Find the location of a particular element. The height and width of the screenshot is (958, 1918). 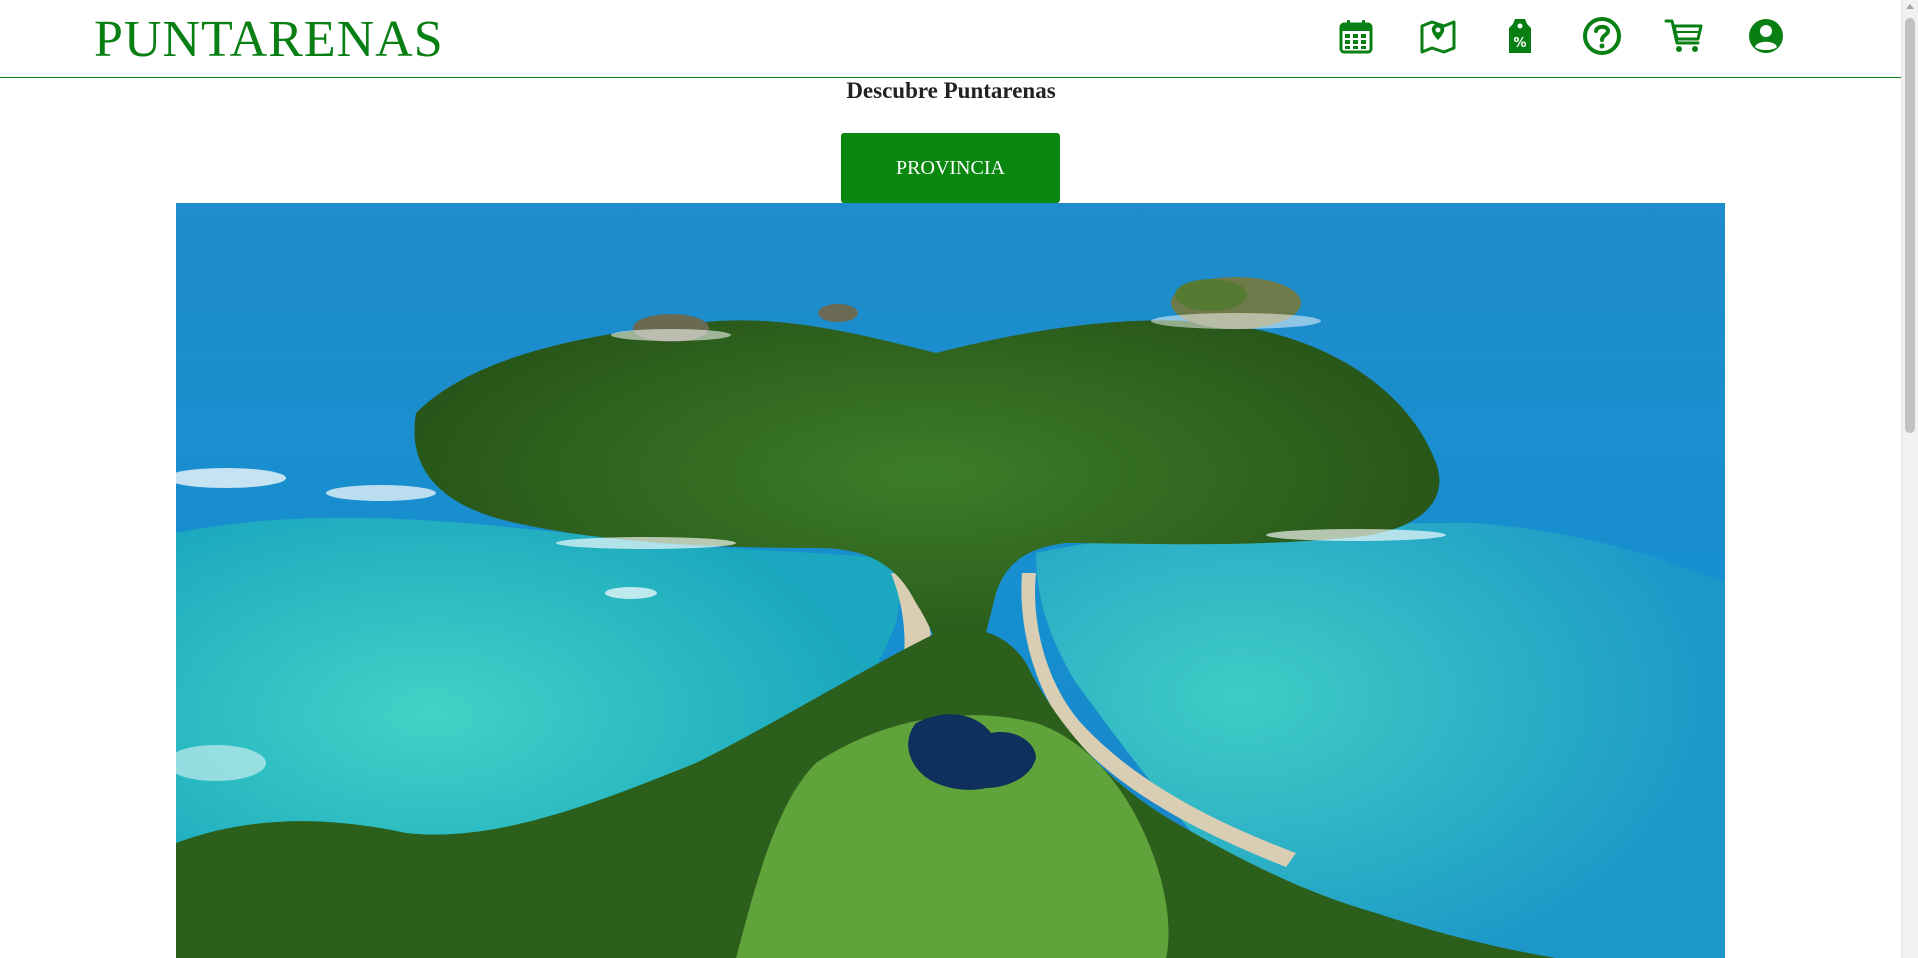

user-icon is located at coordinates (1766, 36).